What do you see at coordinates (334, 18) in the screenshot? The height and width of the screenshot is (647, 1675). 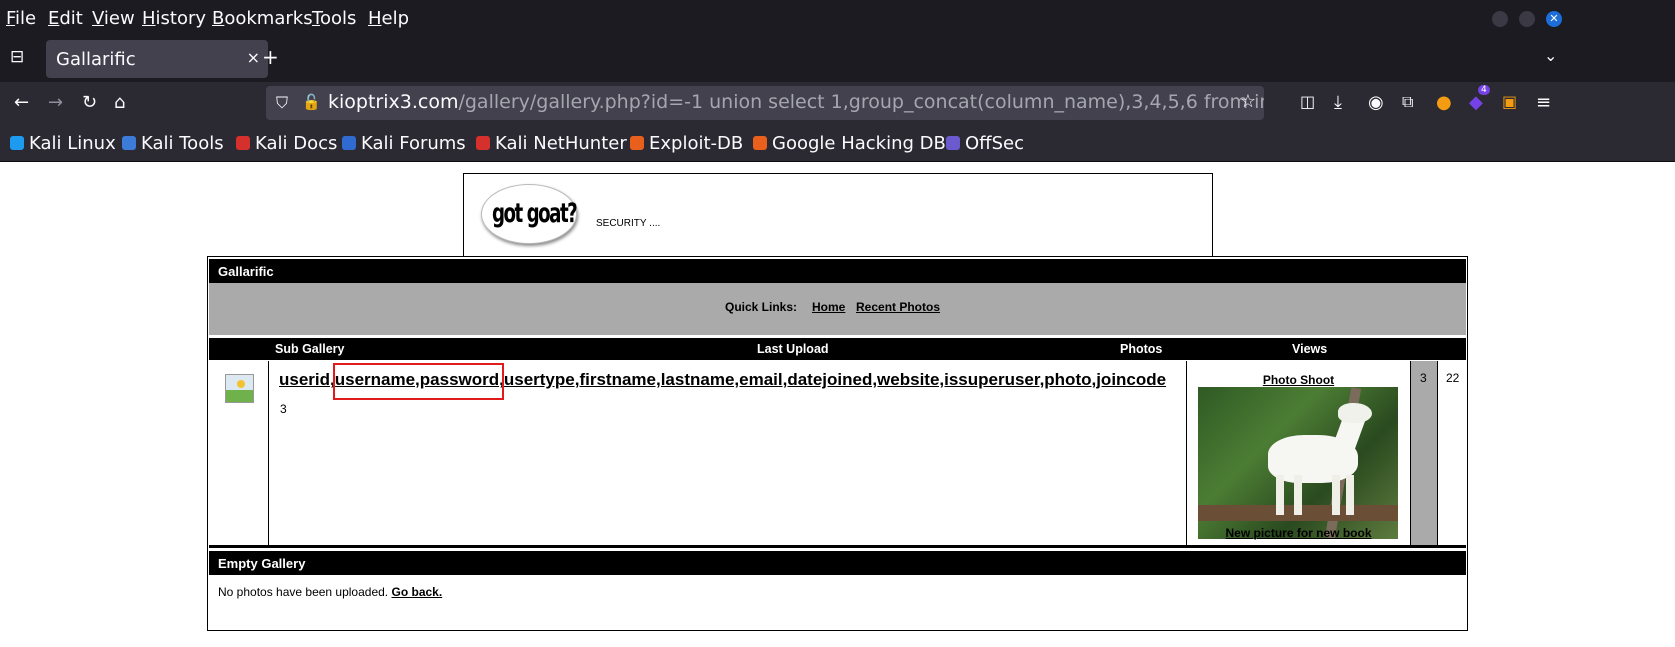 I see `menu-tools: Tools` at bounding box center [334, 18].